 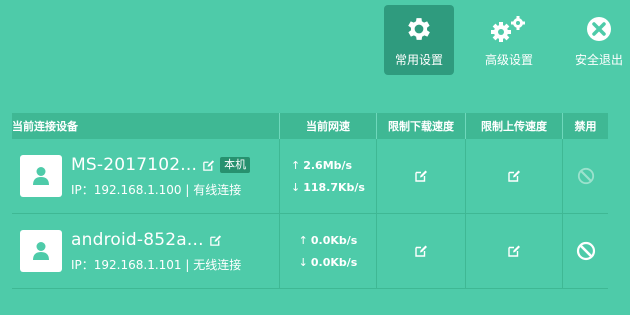 I want to click on device-info: MS-2017102... 本机 IP：192.168.1.100 | 有线连接, so click(x=161, y=176).